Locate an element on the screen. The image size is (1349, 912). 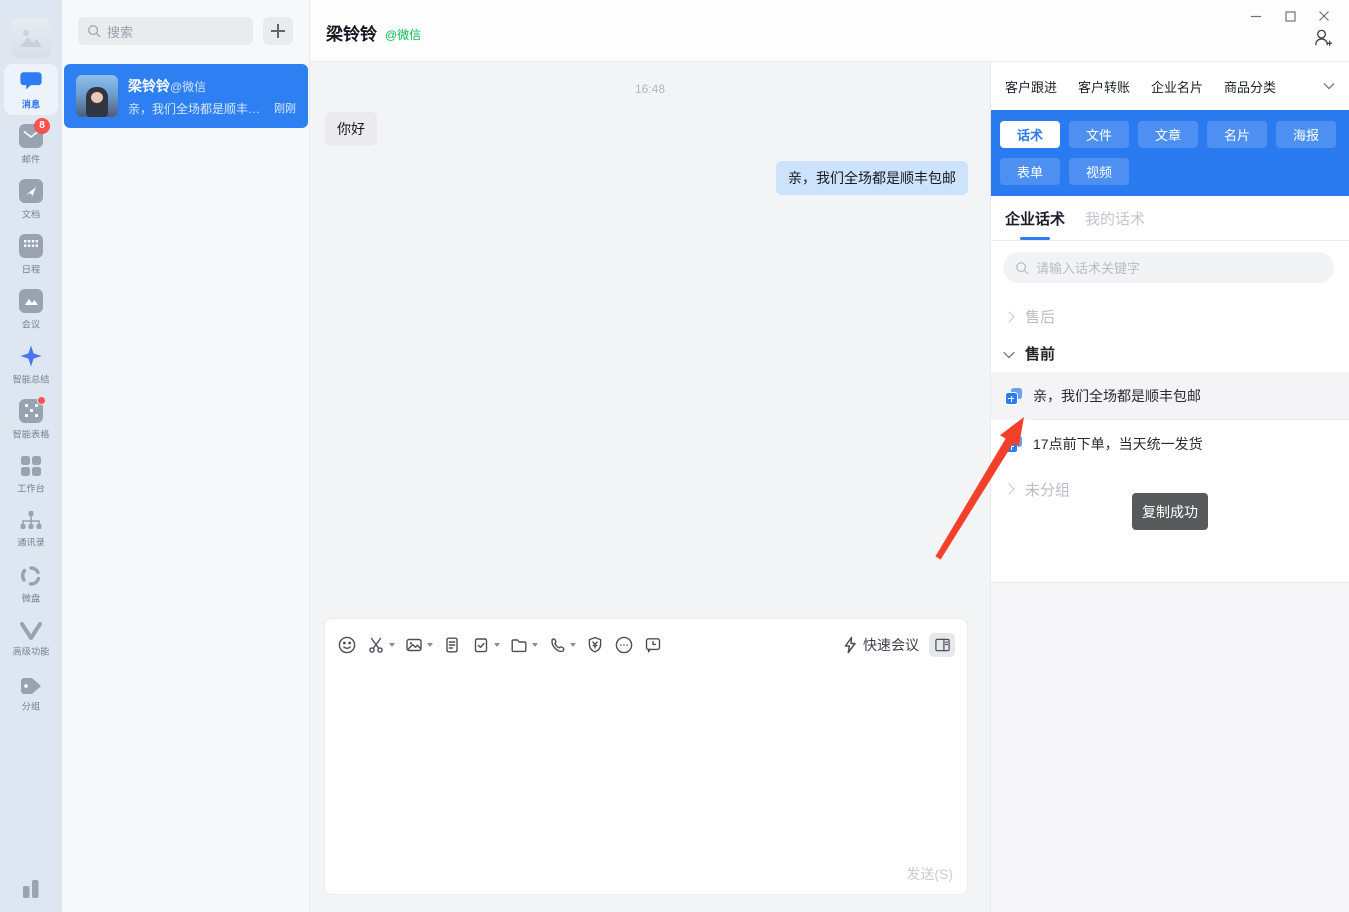
sidebar-item-schedule: 日程 is located at coordinates (31, 254).